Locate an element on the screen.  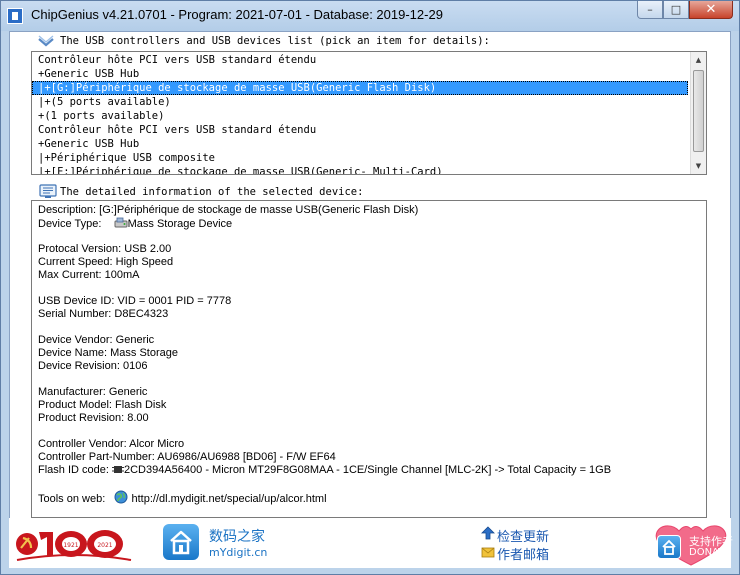
detail-device-vendor: Device Vendor: Generic is located at coordinates (96, 340).